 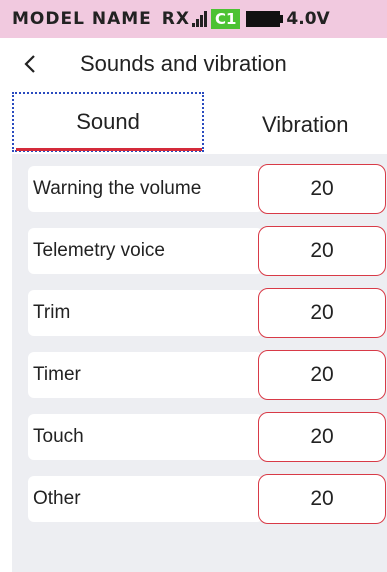 What do you see at coordinates (322, 499) in the screenshot?
I see `other-field: 20` at bounding box center [322, 499].